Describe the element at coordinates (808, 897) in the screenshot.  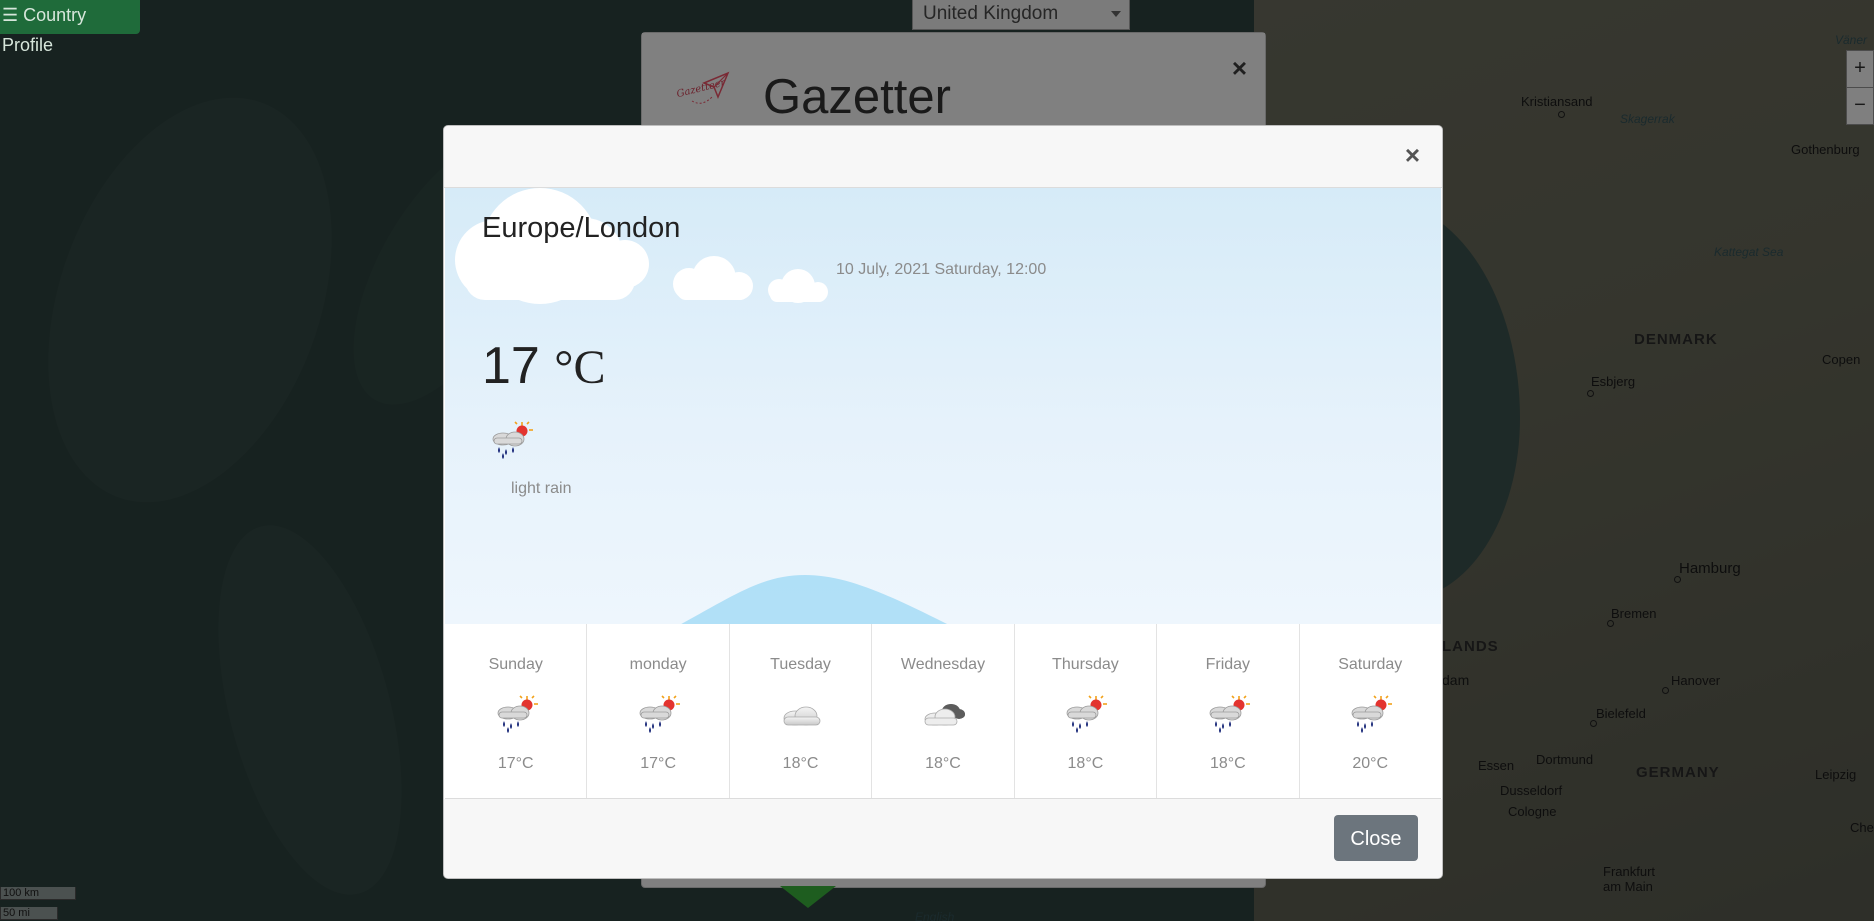
I see `map-marker-tip` at that location.